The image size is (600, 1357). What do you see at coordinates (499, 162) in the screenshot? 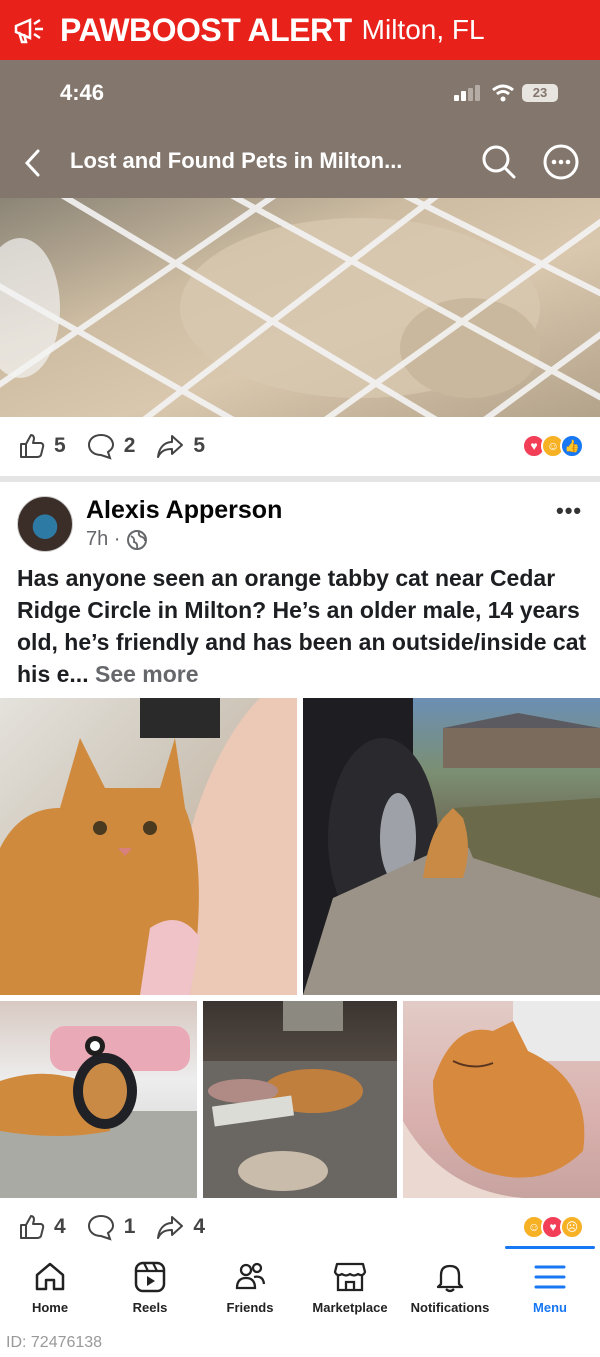
I see `search-icon` at bounding box center [499, 162].